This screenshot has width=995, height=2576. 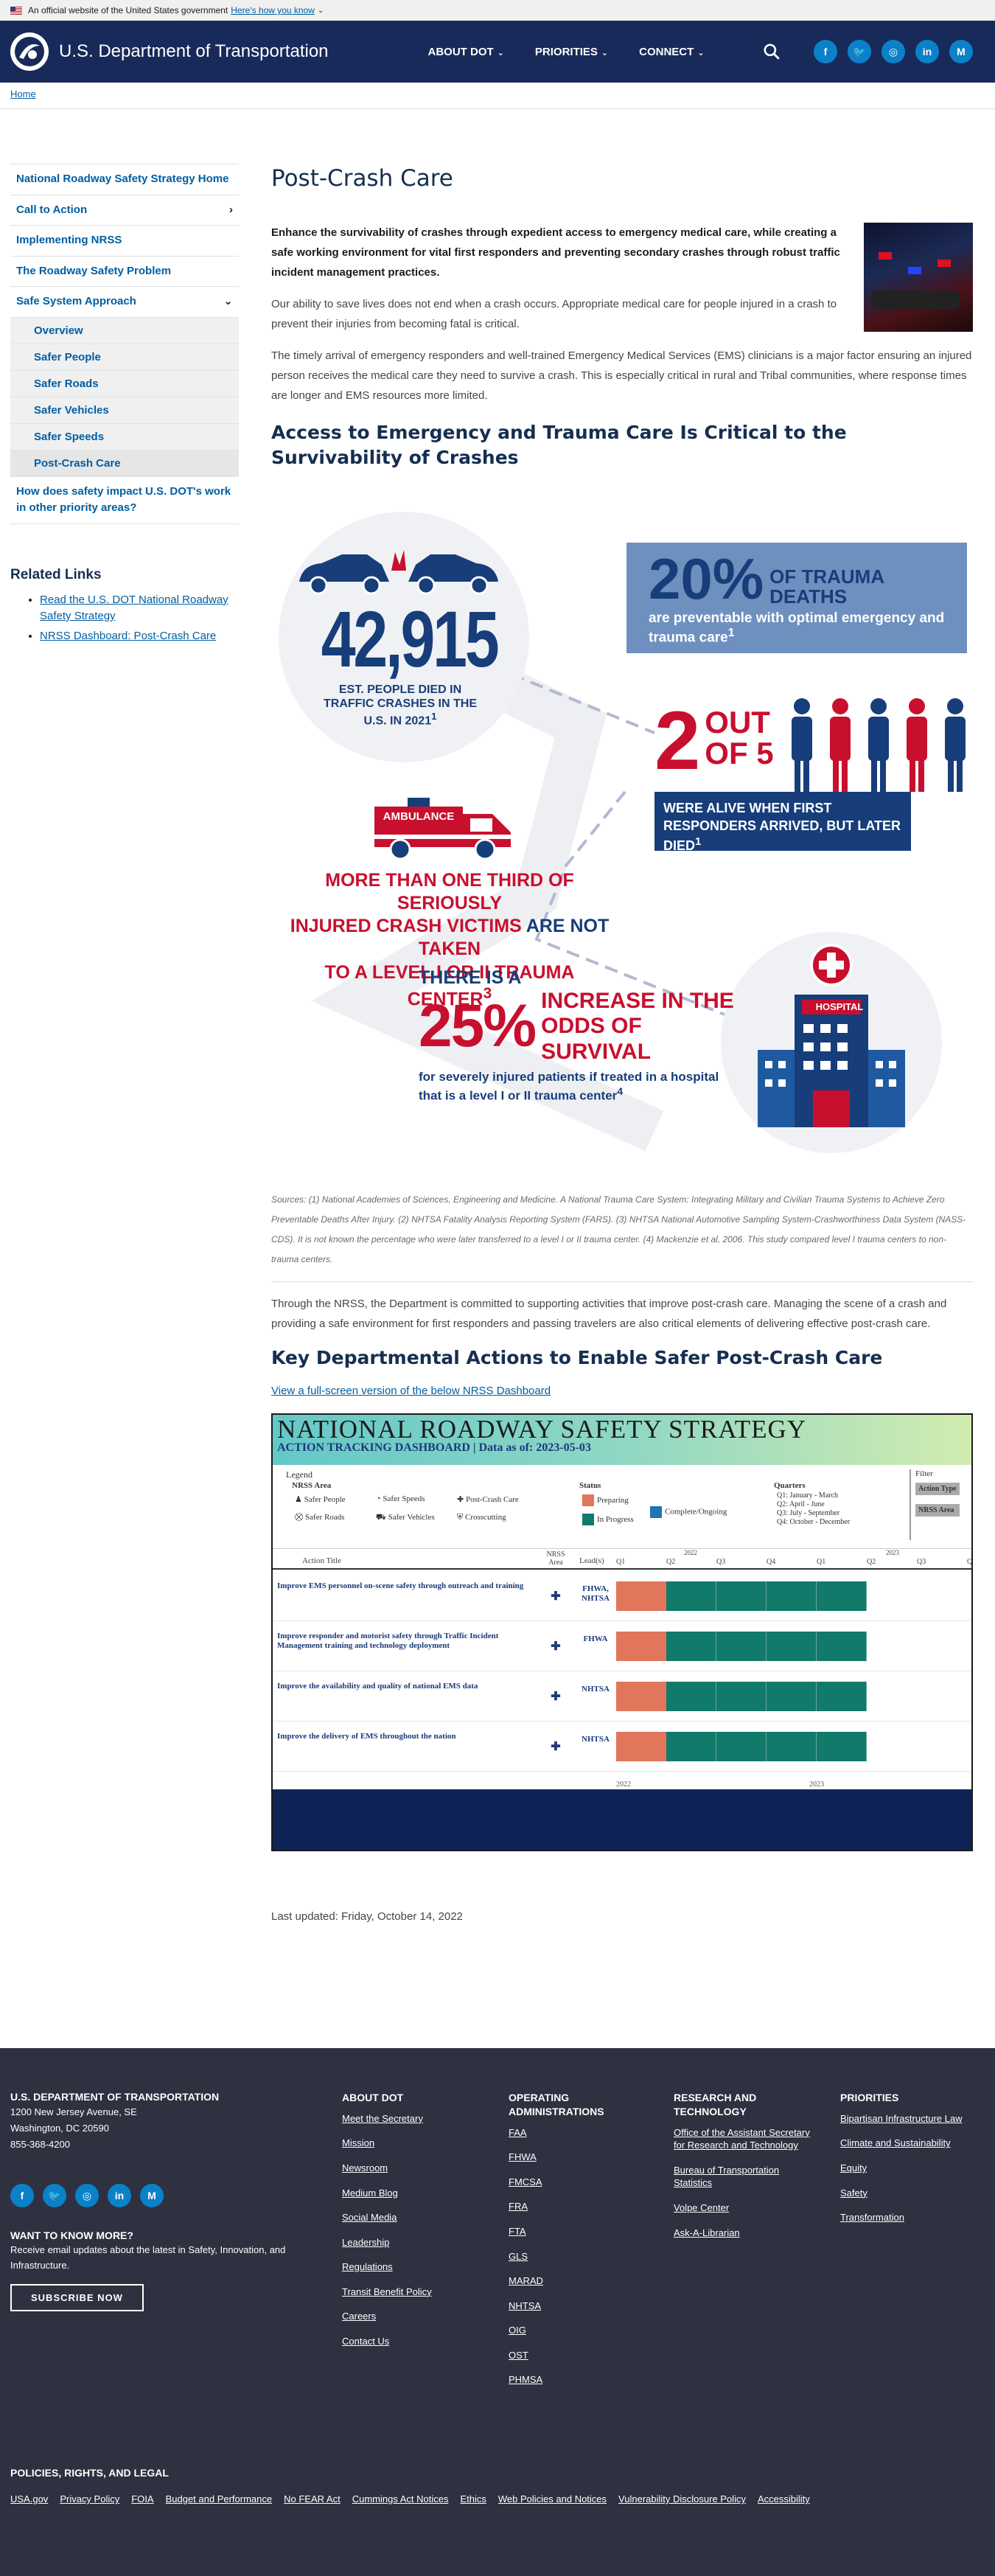 What do you see at coordinates (914, 2193) in the screenshot?
I see `footer-link: Safety` at bounding box center [914, 2193].